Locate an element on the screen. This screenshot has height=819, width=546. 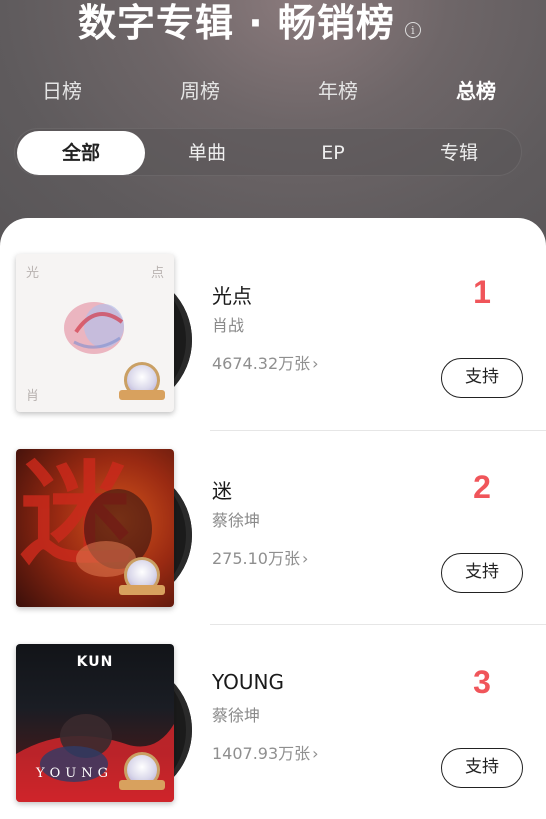
rank-number: 1 is located at coordinates (482, 292).